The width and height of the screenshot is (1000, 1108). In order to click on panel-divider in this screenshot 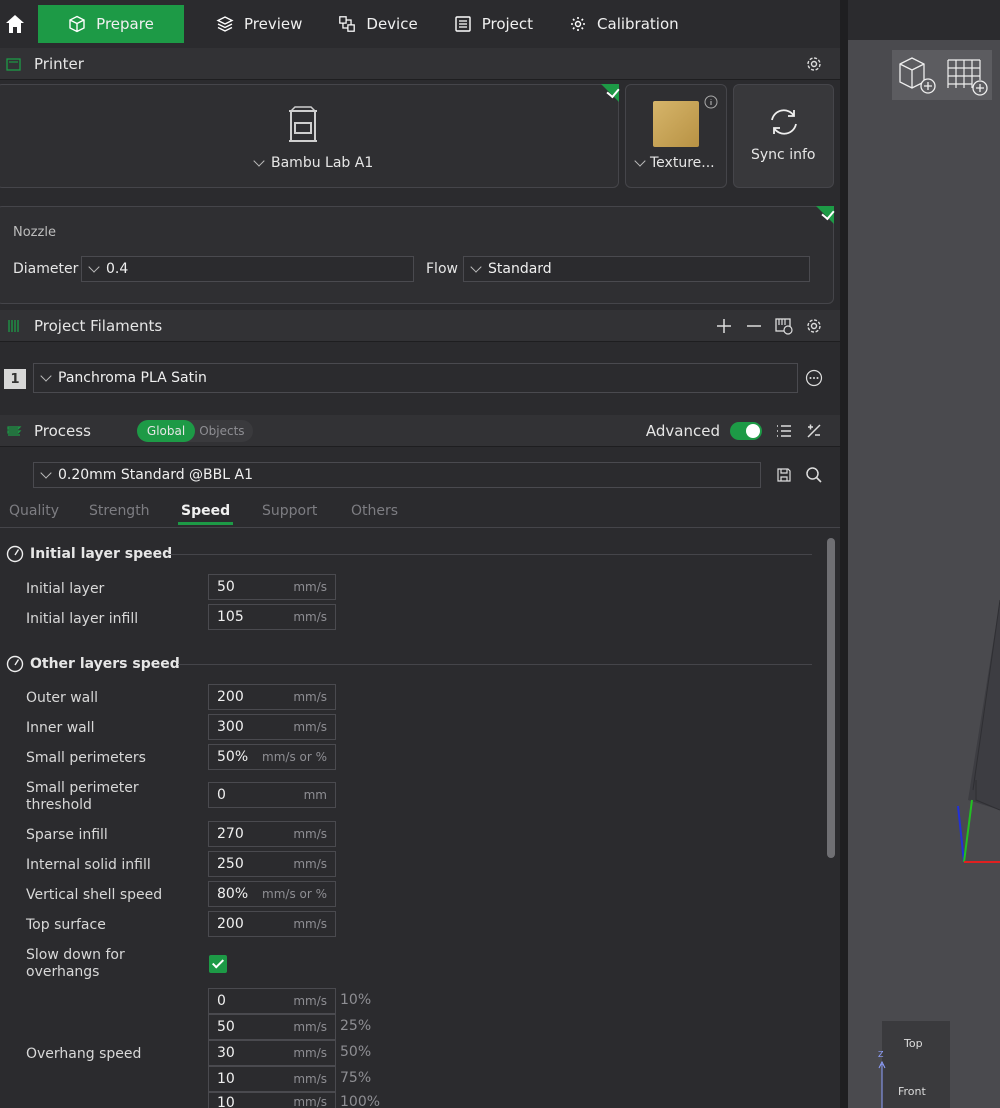, I will do `click(852, 554)`.